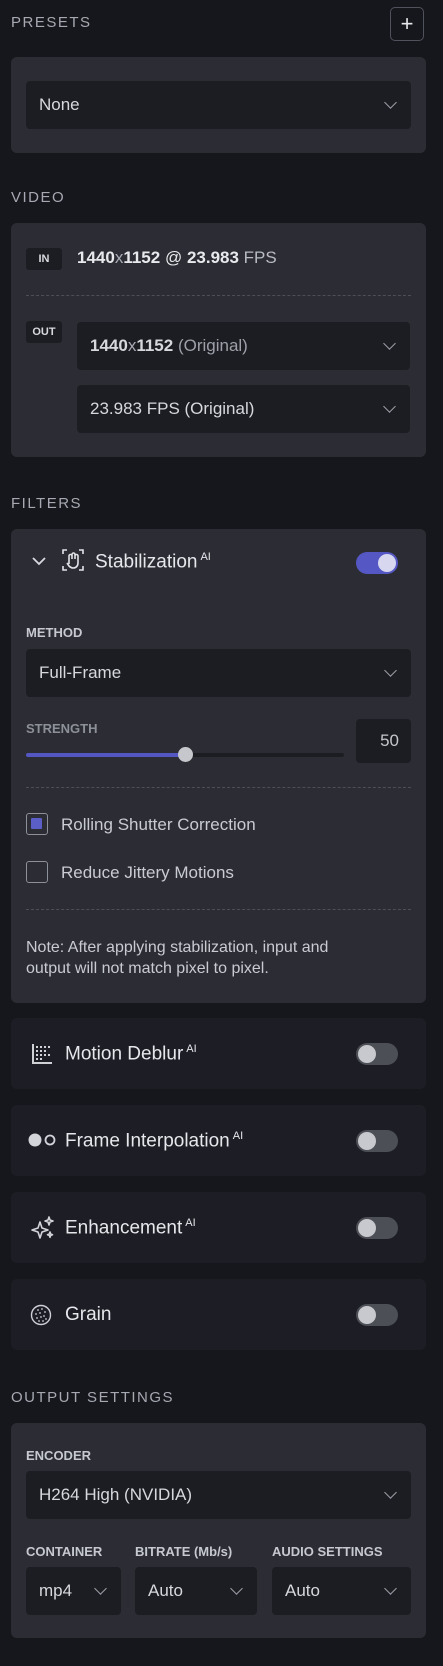 The width and height of the screenshot is (443, 1666). Describe the element at coordinates (105, 755) in the screenshot. I see `strength-slider-fill` at that location.